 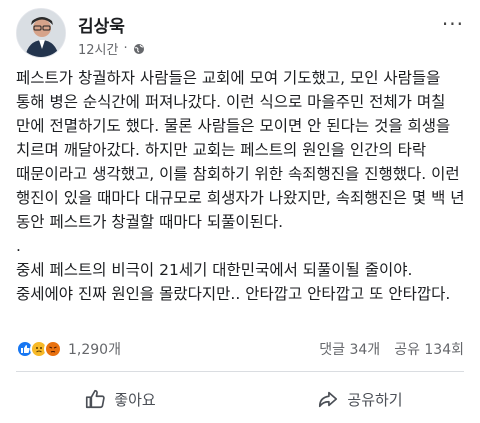 I want to click on engagement-counts: 댓글 34개 공유 134회, so click(x=391, y=349).